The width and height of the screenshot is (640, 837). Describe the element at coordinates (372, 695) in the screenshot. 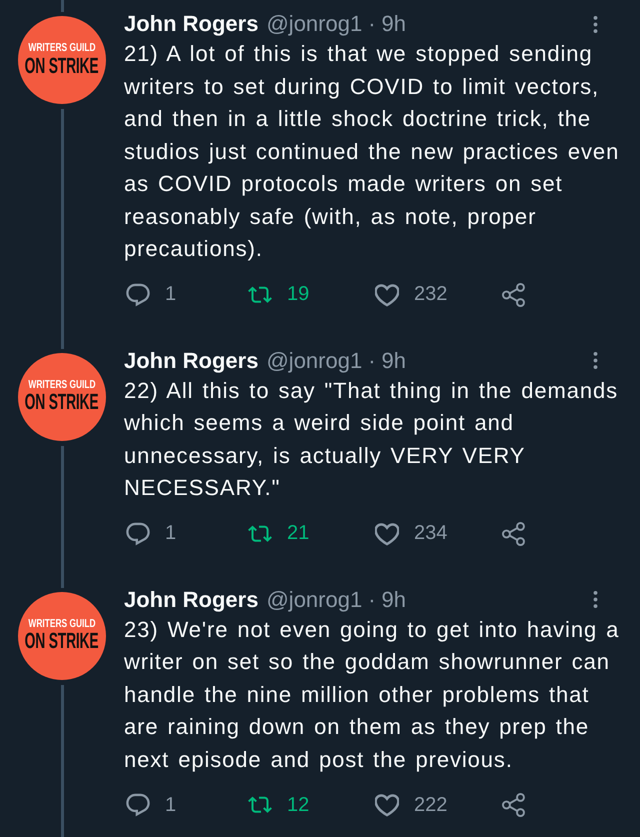

I see `tweet-text: 23) We're not even going to get into having a writer on set so the goddam showrunner can handle the nine million other problems that are raining down on them as they prep the next episode and post the previous.` at that location.